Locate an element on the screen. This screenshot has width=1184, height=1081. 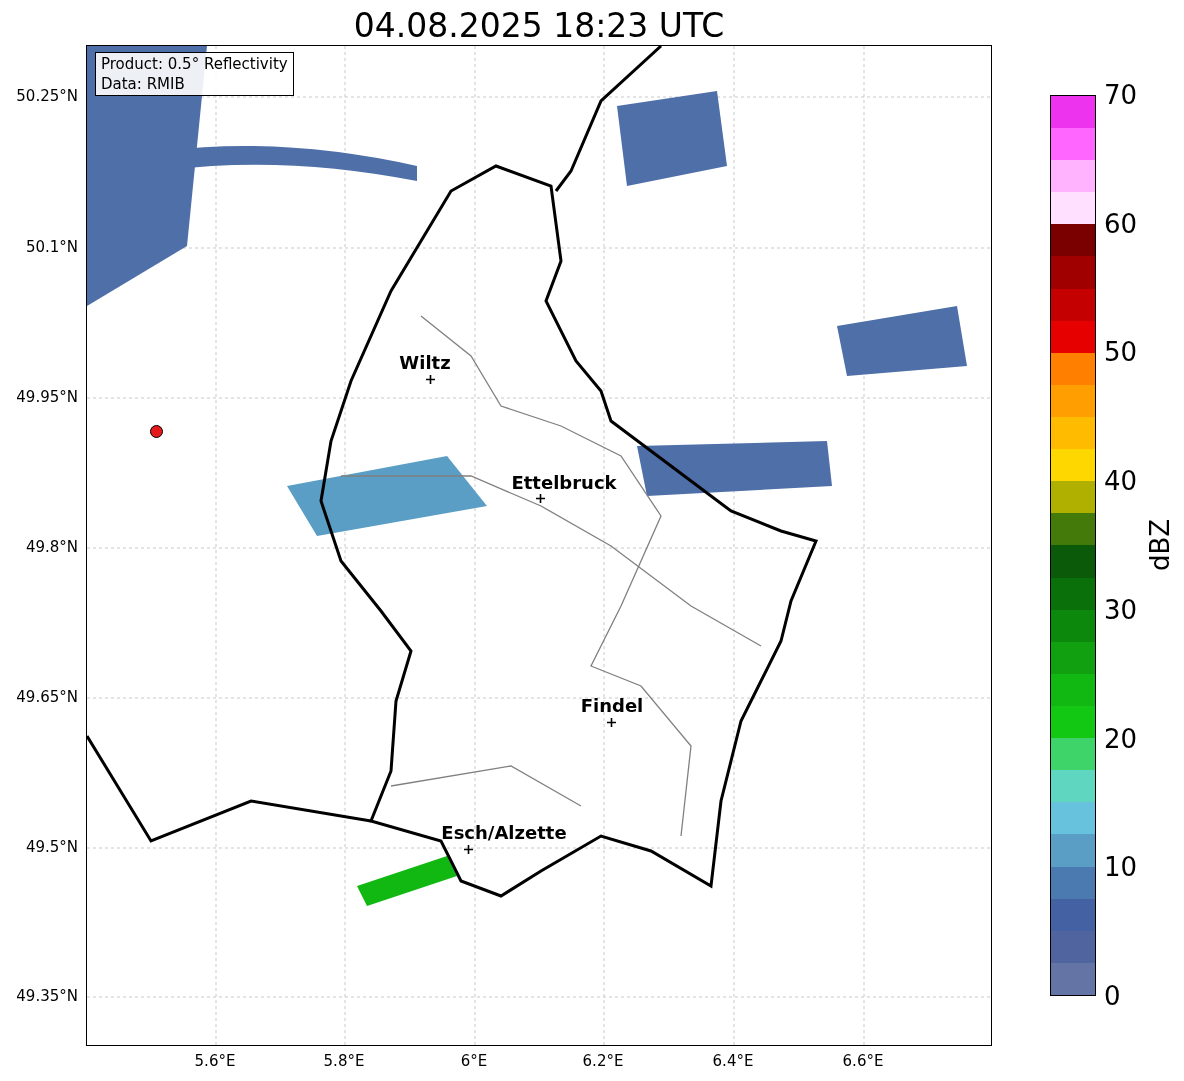
city-label: Findel is located at coordinates (612, 706).